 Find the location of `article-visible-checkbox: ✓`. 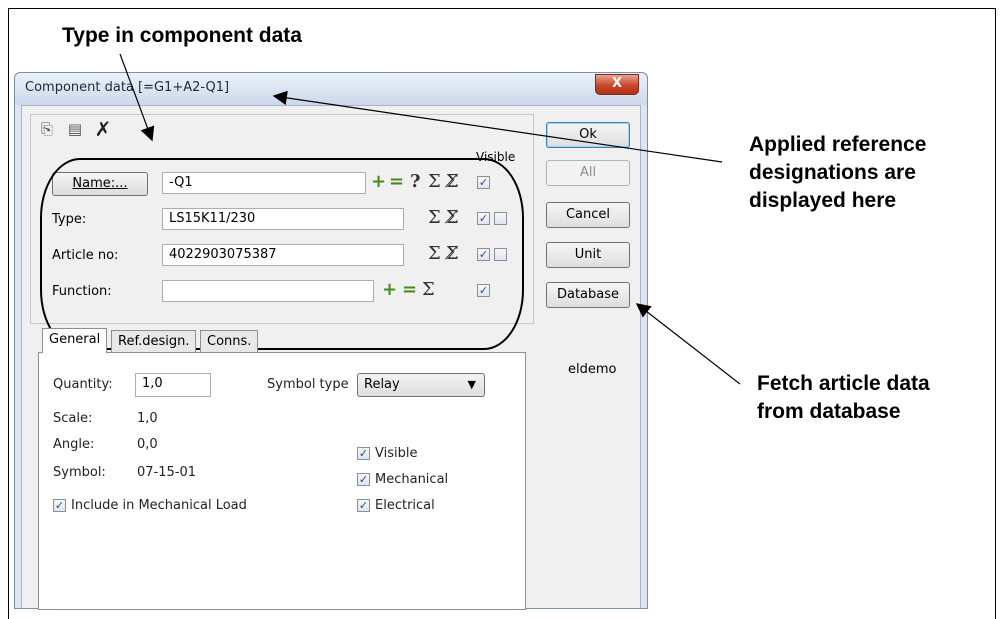

article-visible-checkbox: ✓ is located at coordinates (483, 254).